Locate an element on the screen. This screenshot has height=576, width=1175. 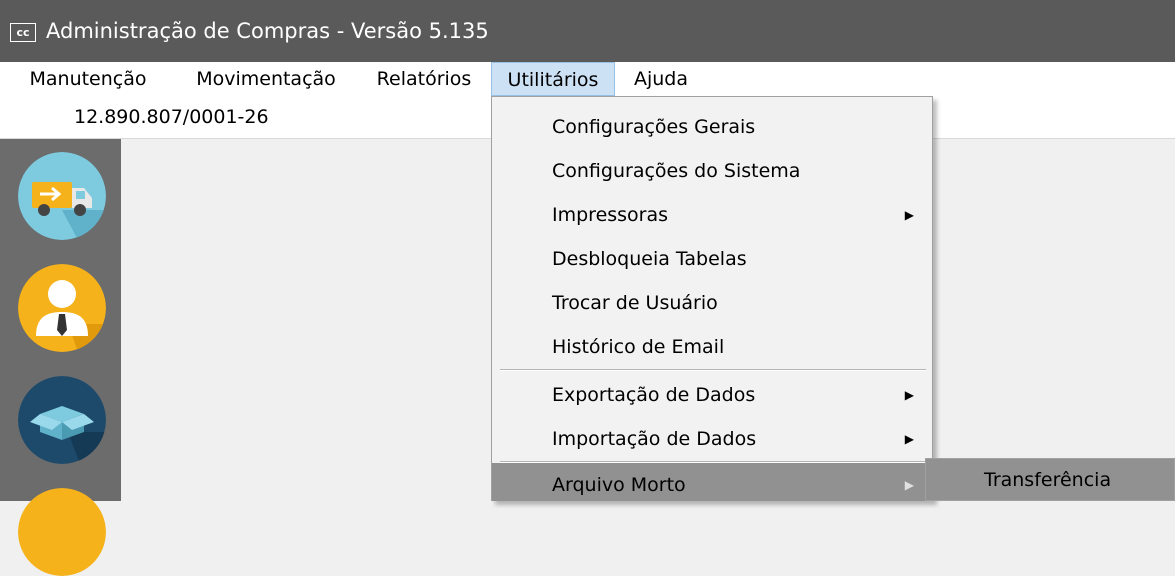
window-title: Administração de Compras - Versão 5.135 is located at coordinates (267, 31).